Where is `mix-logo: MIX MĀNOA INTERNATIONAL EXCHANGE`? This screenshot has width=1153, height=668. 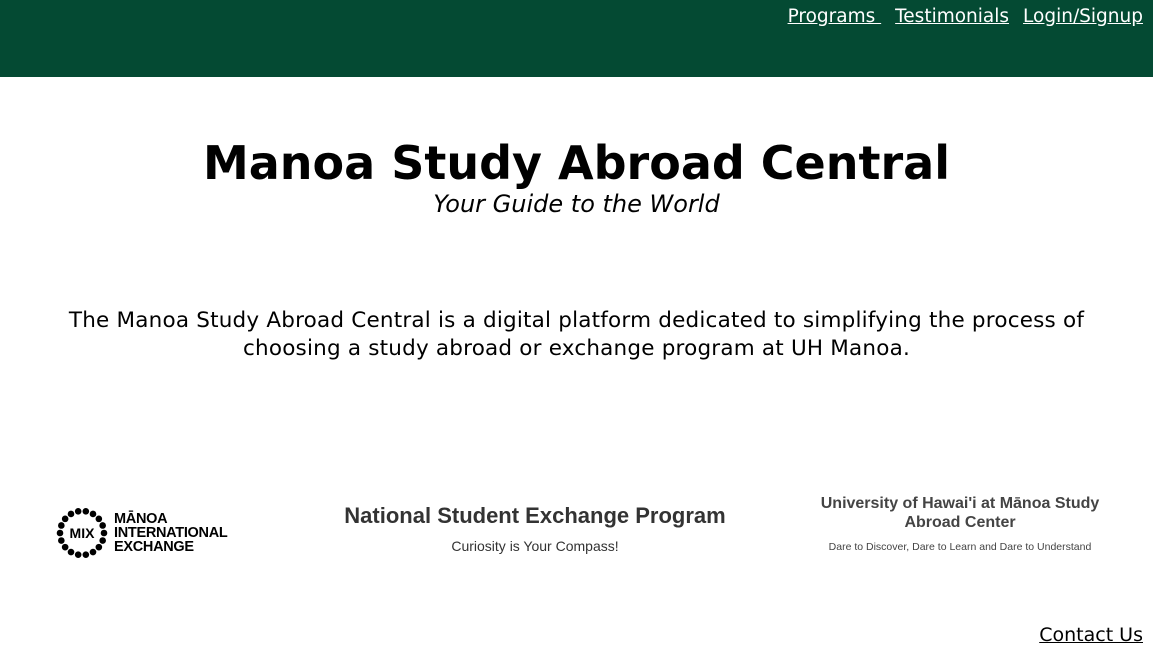 mix-logo: MIX MĀNOA INTERNATIONAL EXCHANGE is located at coordinates (141, 533).